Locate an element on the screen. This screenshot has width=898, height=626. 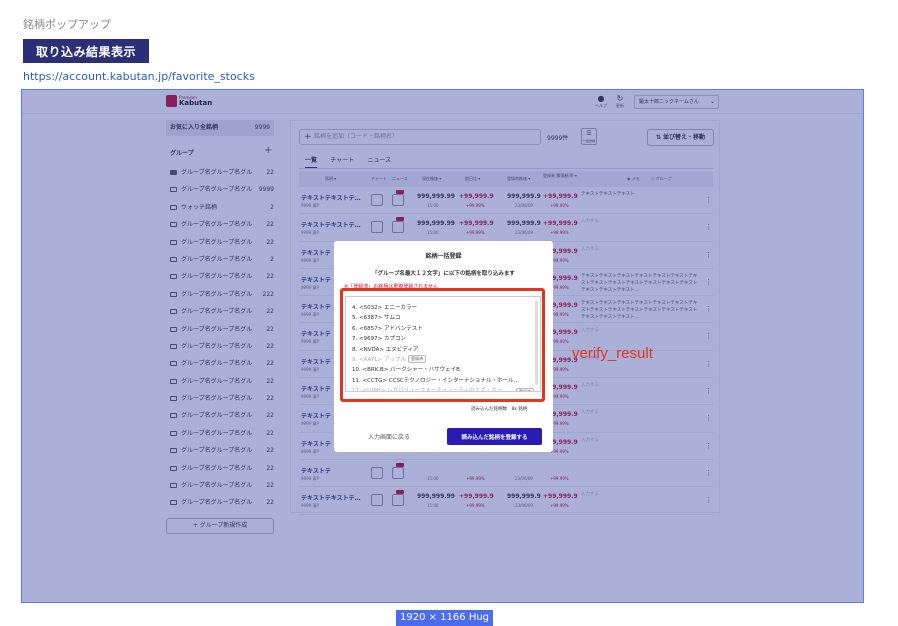
page-label: 銘柄ポップアップ is located at coordinates (67, 24).